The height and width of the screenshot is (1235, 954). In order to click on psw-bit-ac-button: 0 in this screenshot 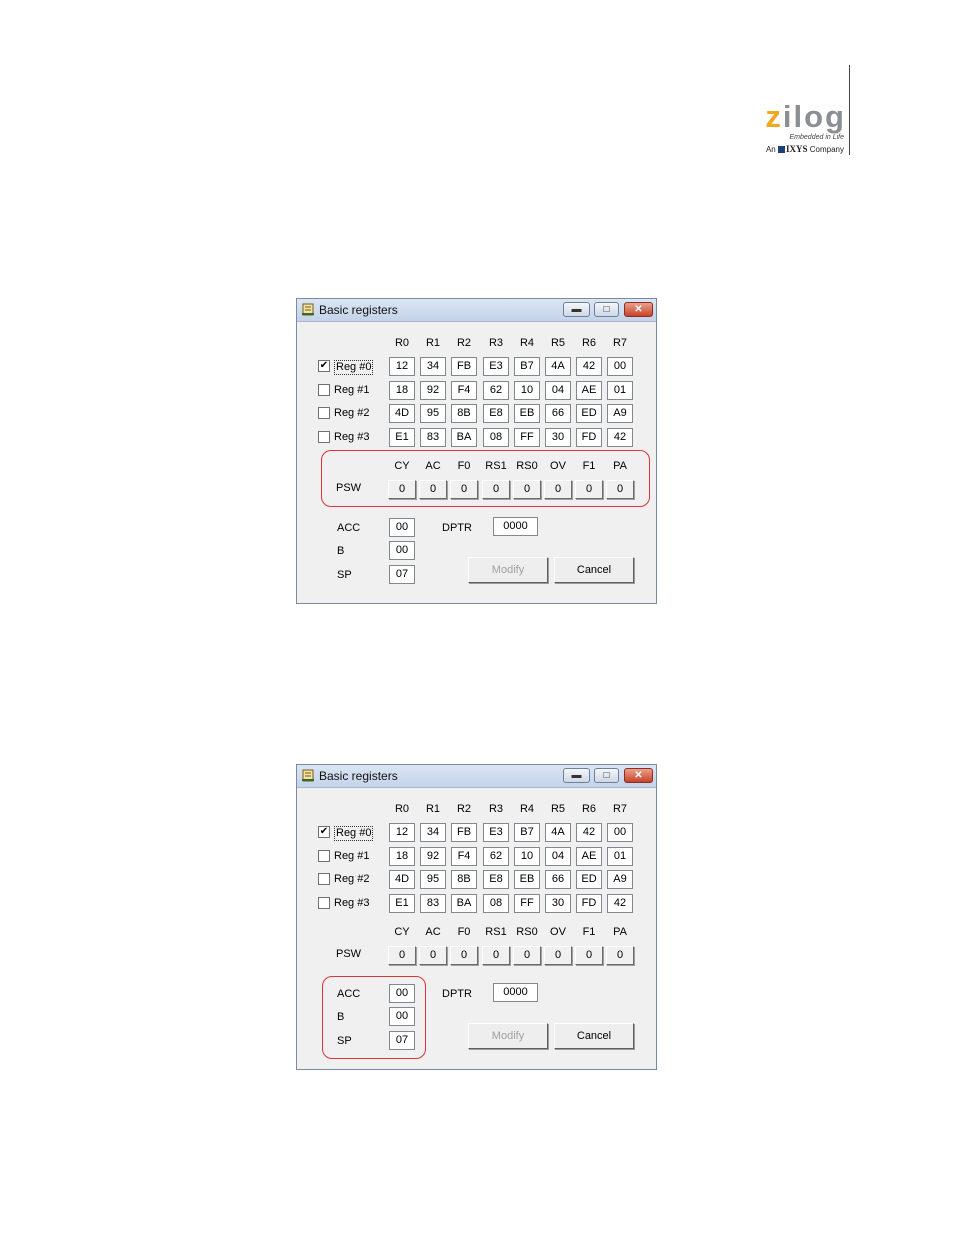, I will do `click(433, 955)`.